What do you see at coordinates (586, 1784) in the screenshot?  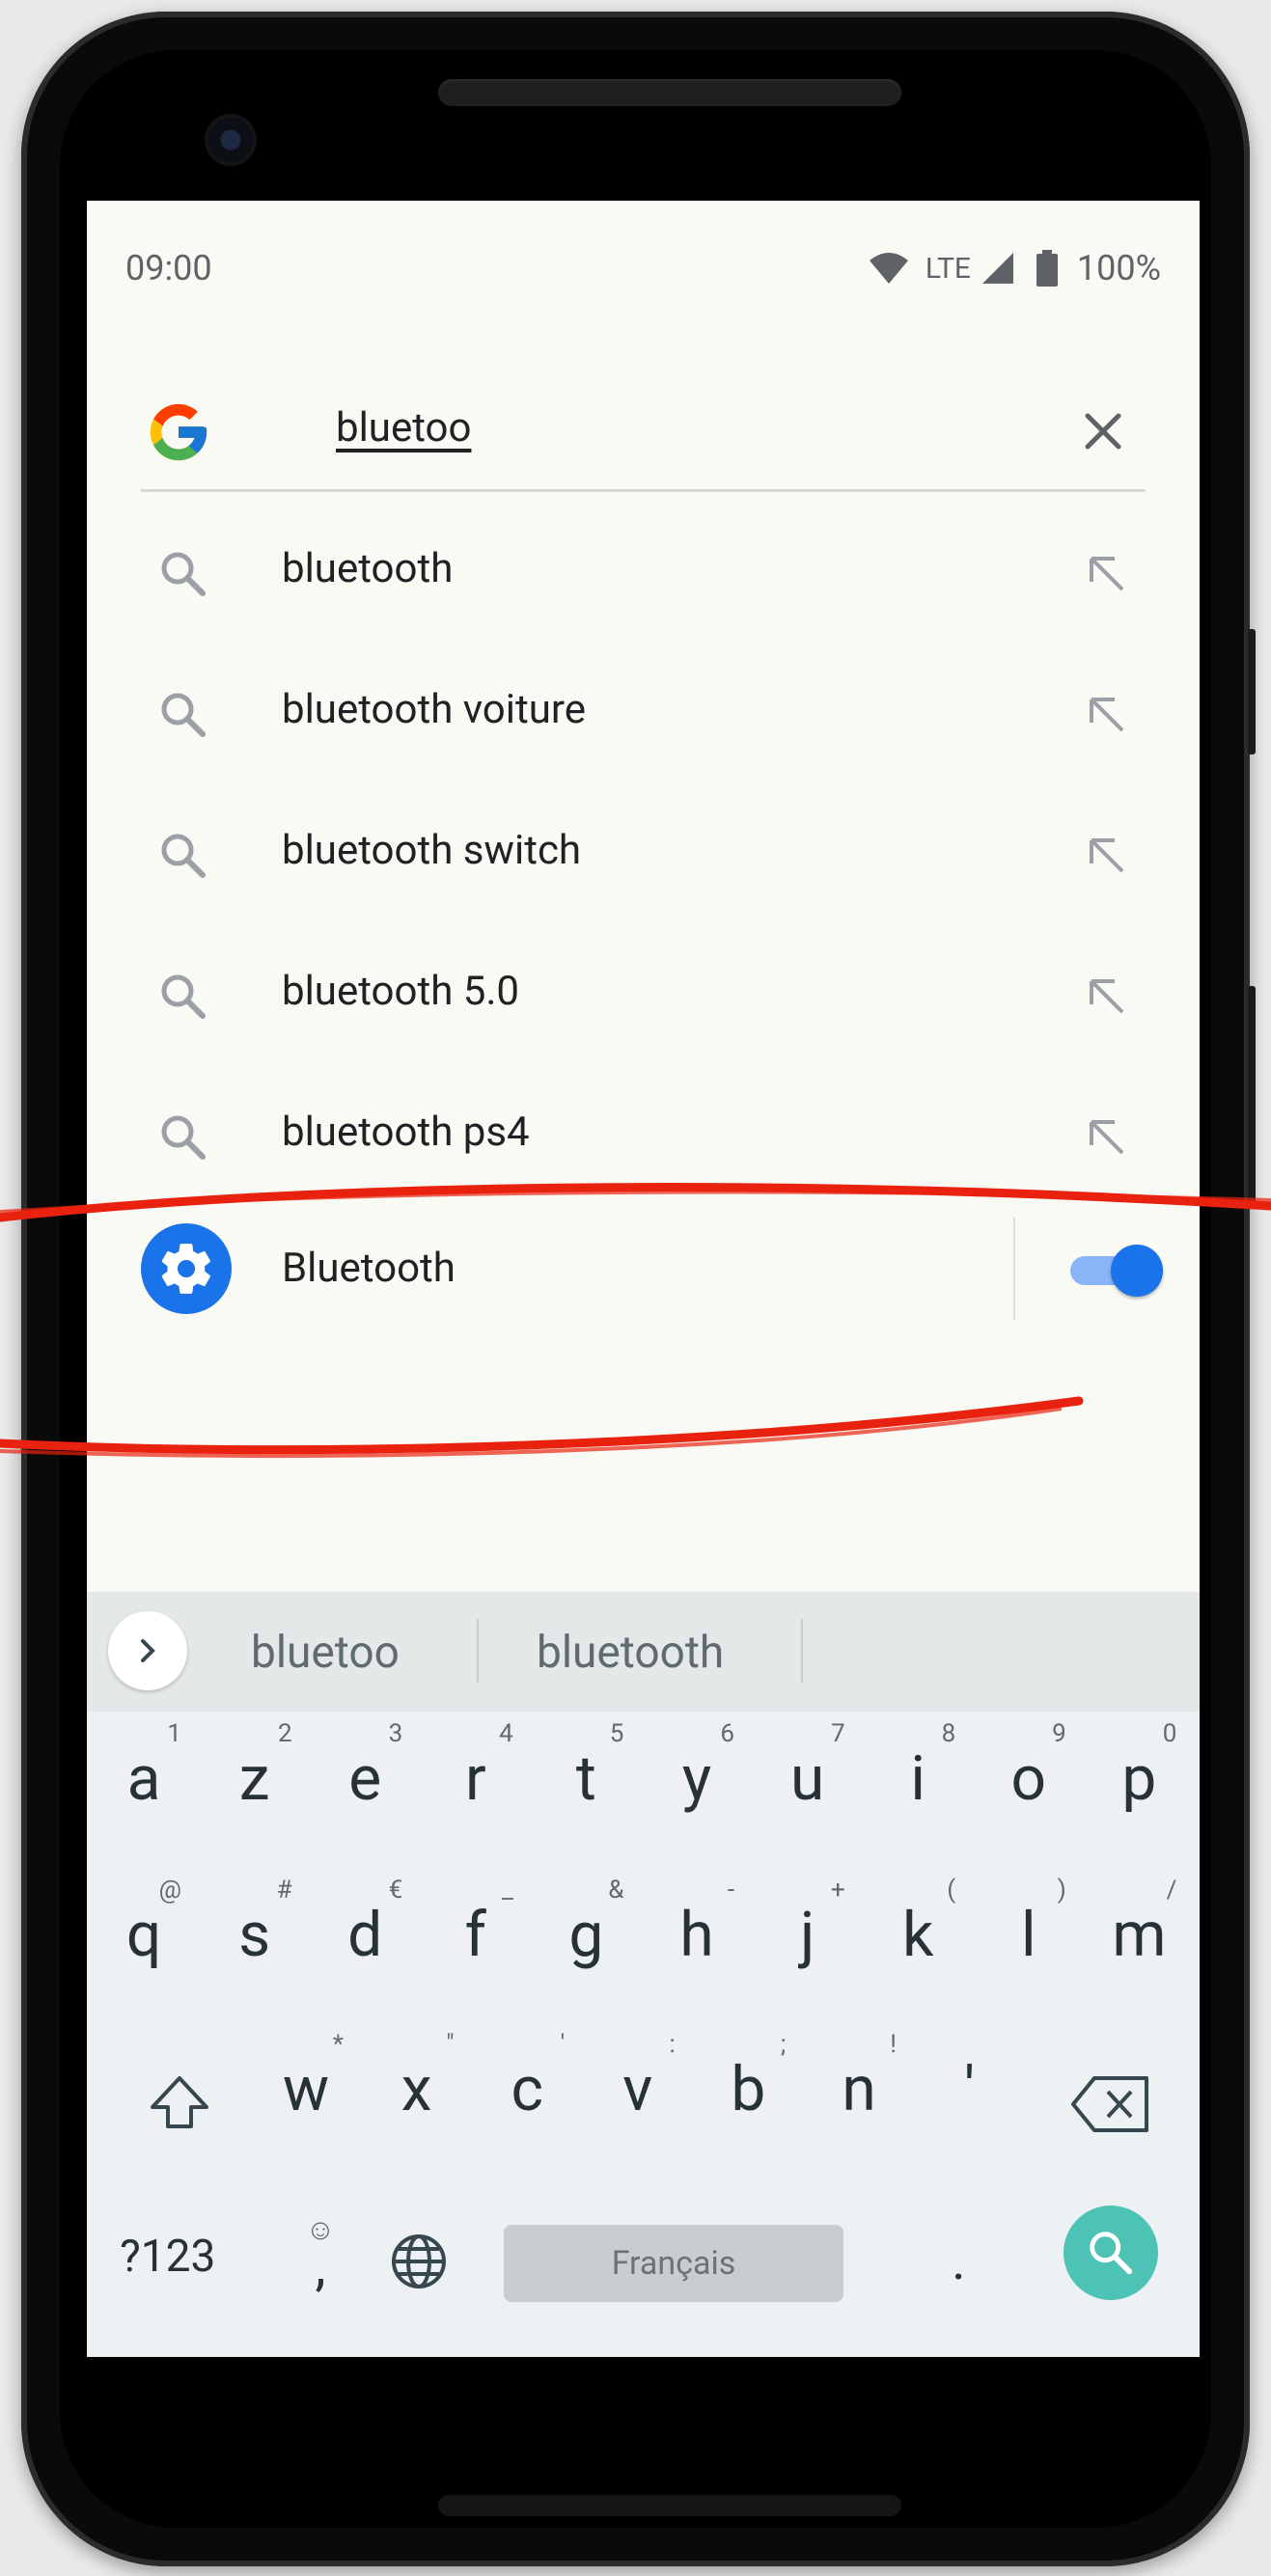 I see `key-t: t5` at bounding box center [586, 1784].